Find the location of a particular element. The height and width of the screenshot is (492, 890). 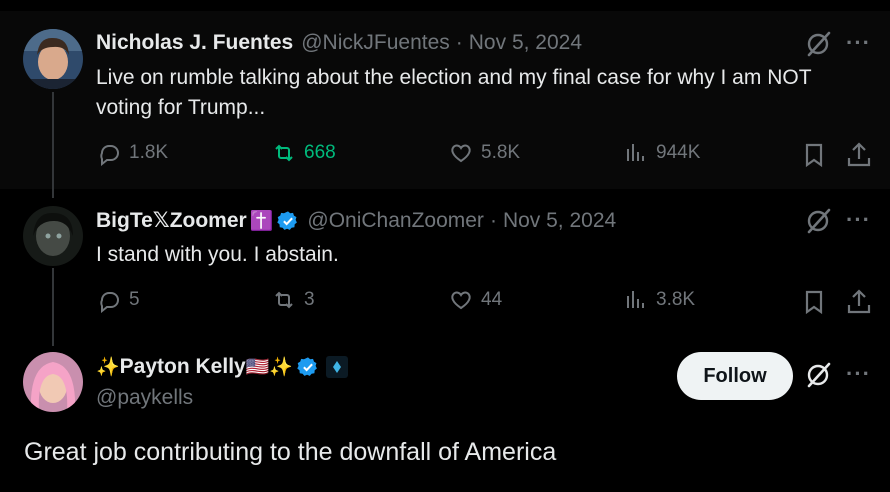

affiliate-badge-icon is located at coordinates (337, 367).